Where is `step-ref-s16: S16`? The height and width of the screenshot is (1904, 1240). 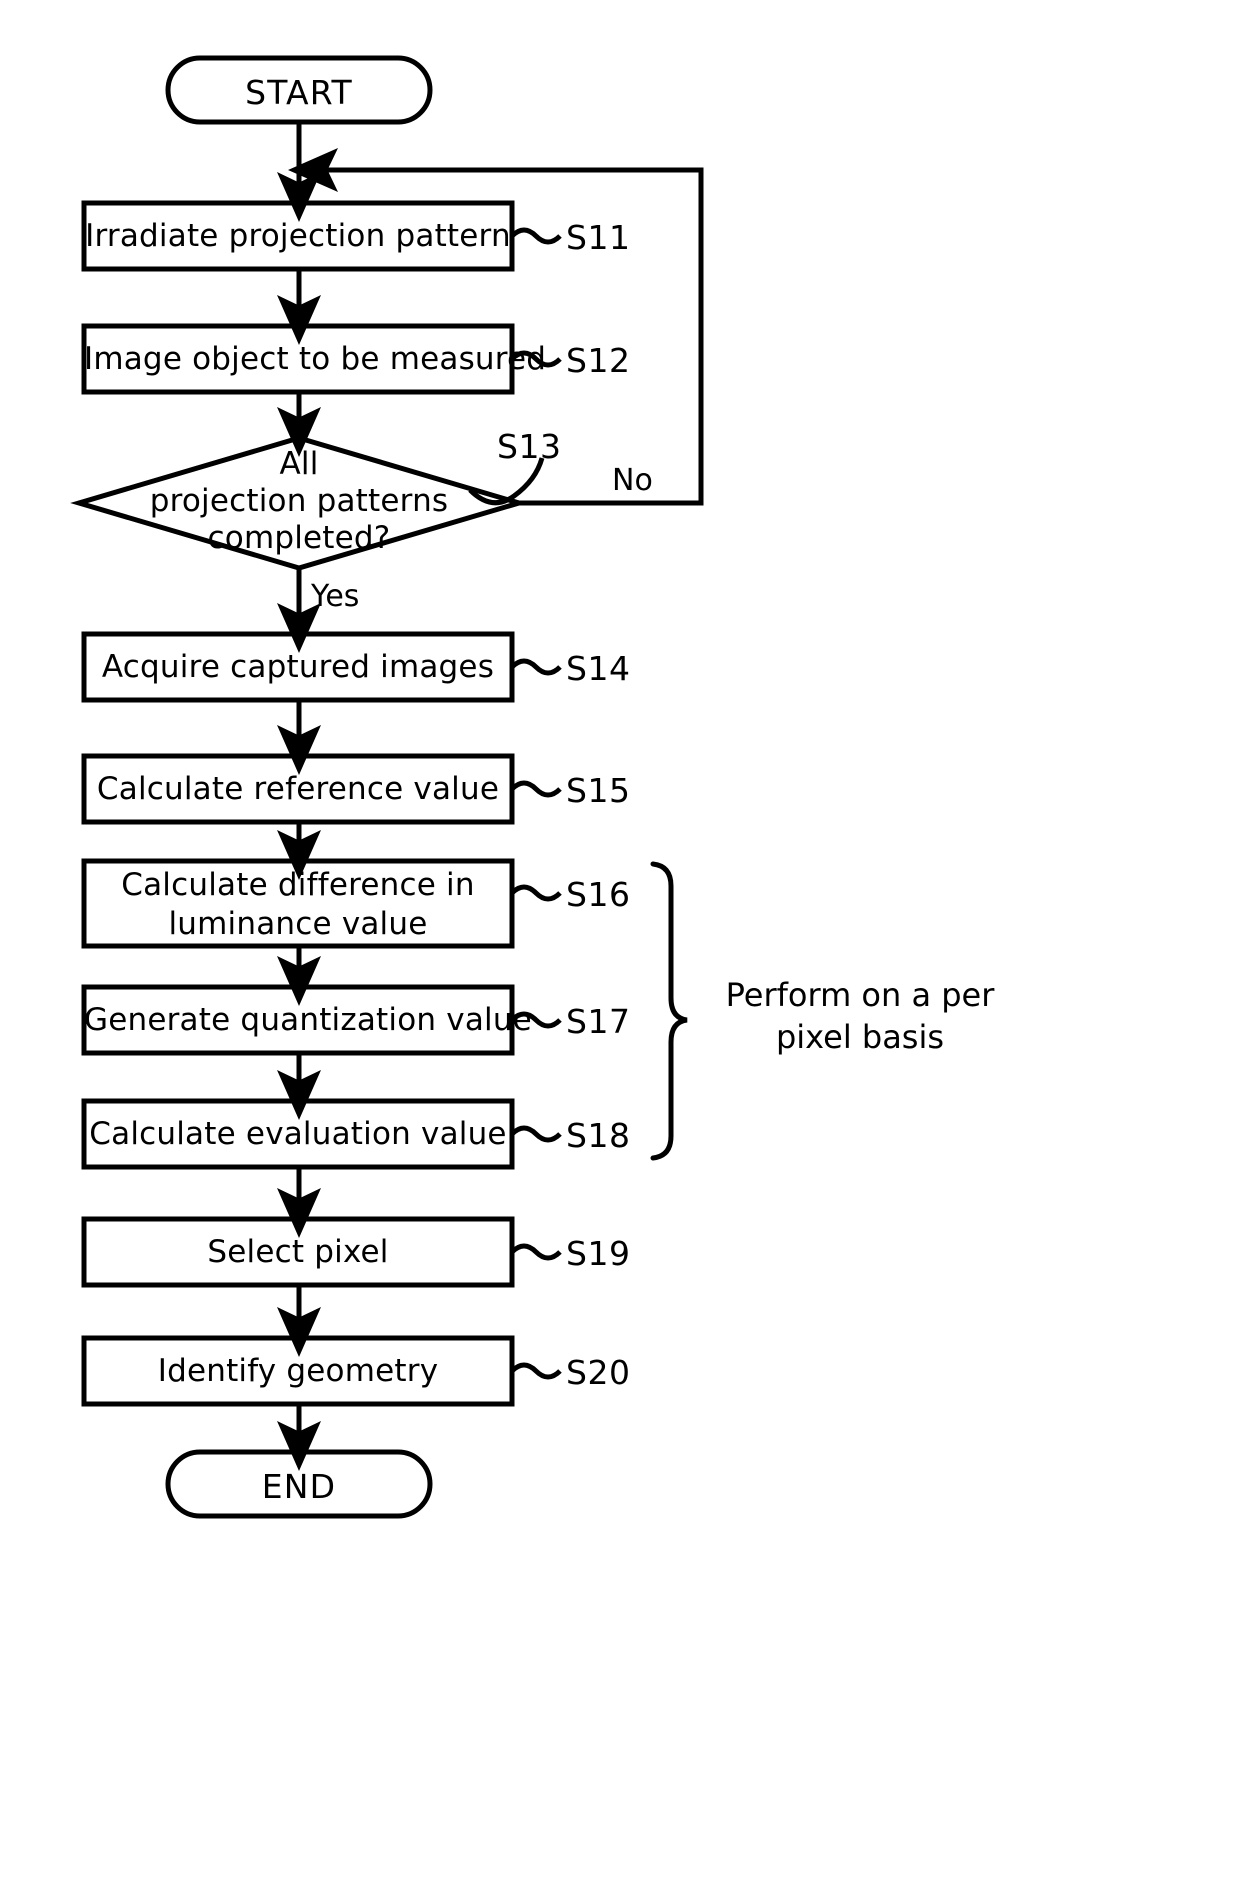 step-ref-s16: S16 is located at coordinates (598, 894).